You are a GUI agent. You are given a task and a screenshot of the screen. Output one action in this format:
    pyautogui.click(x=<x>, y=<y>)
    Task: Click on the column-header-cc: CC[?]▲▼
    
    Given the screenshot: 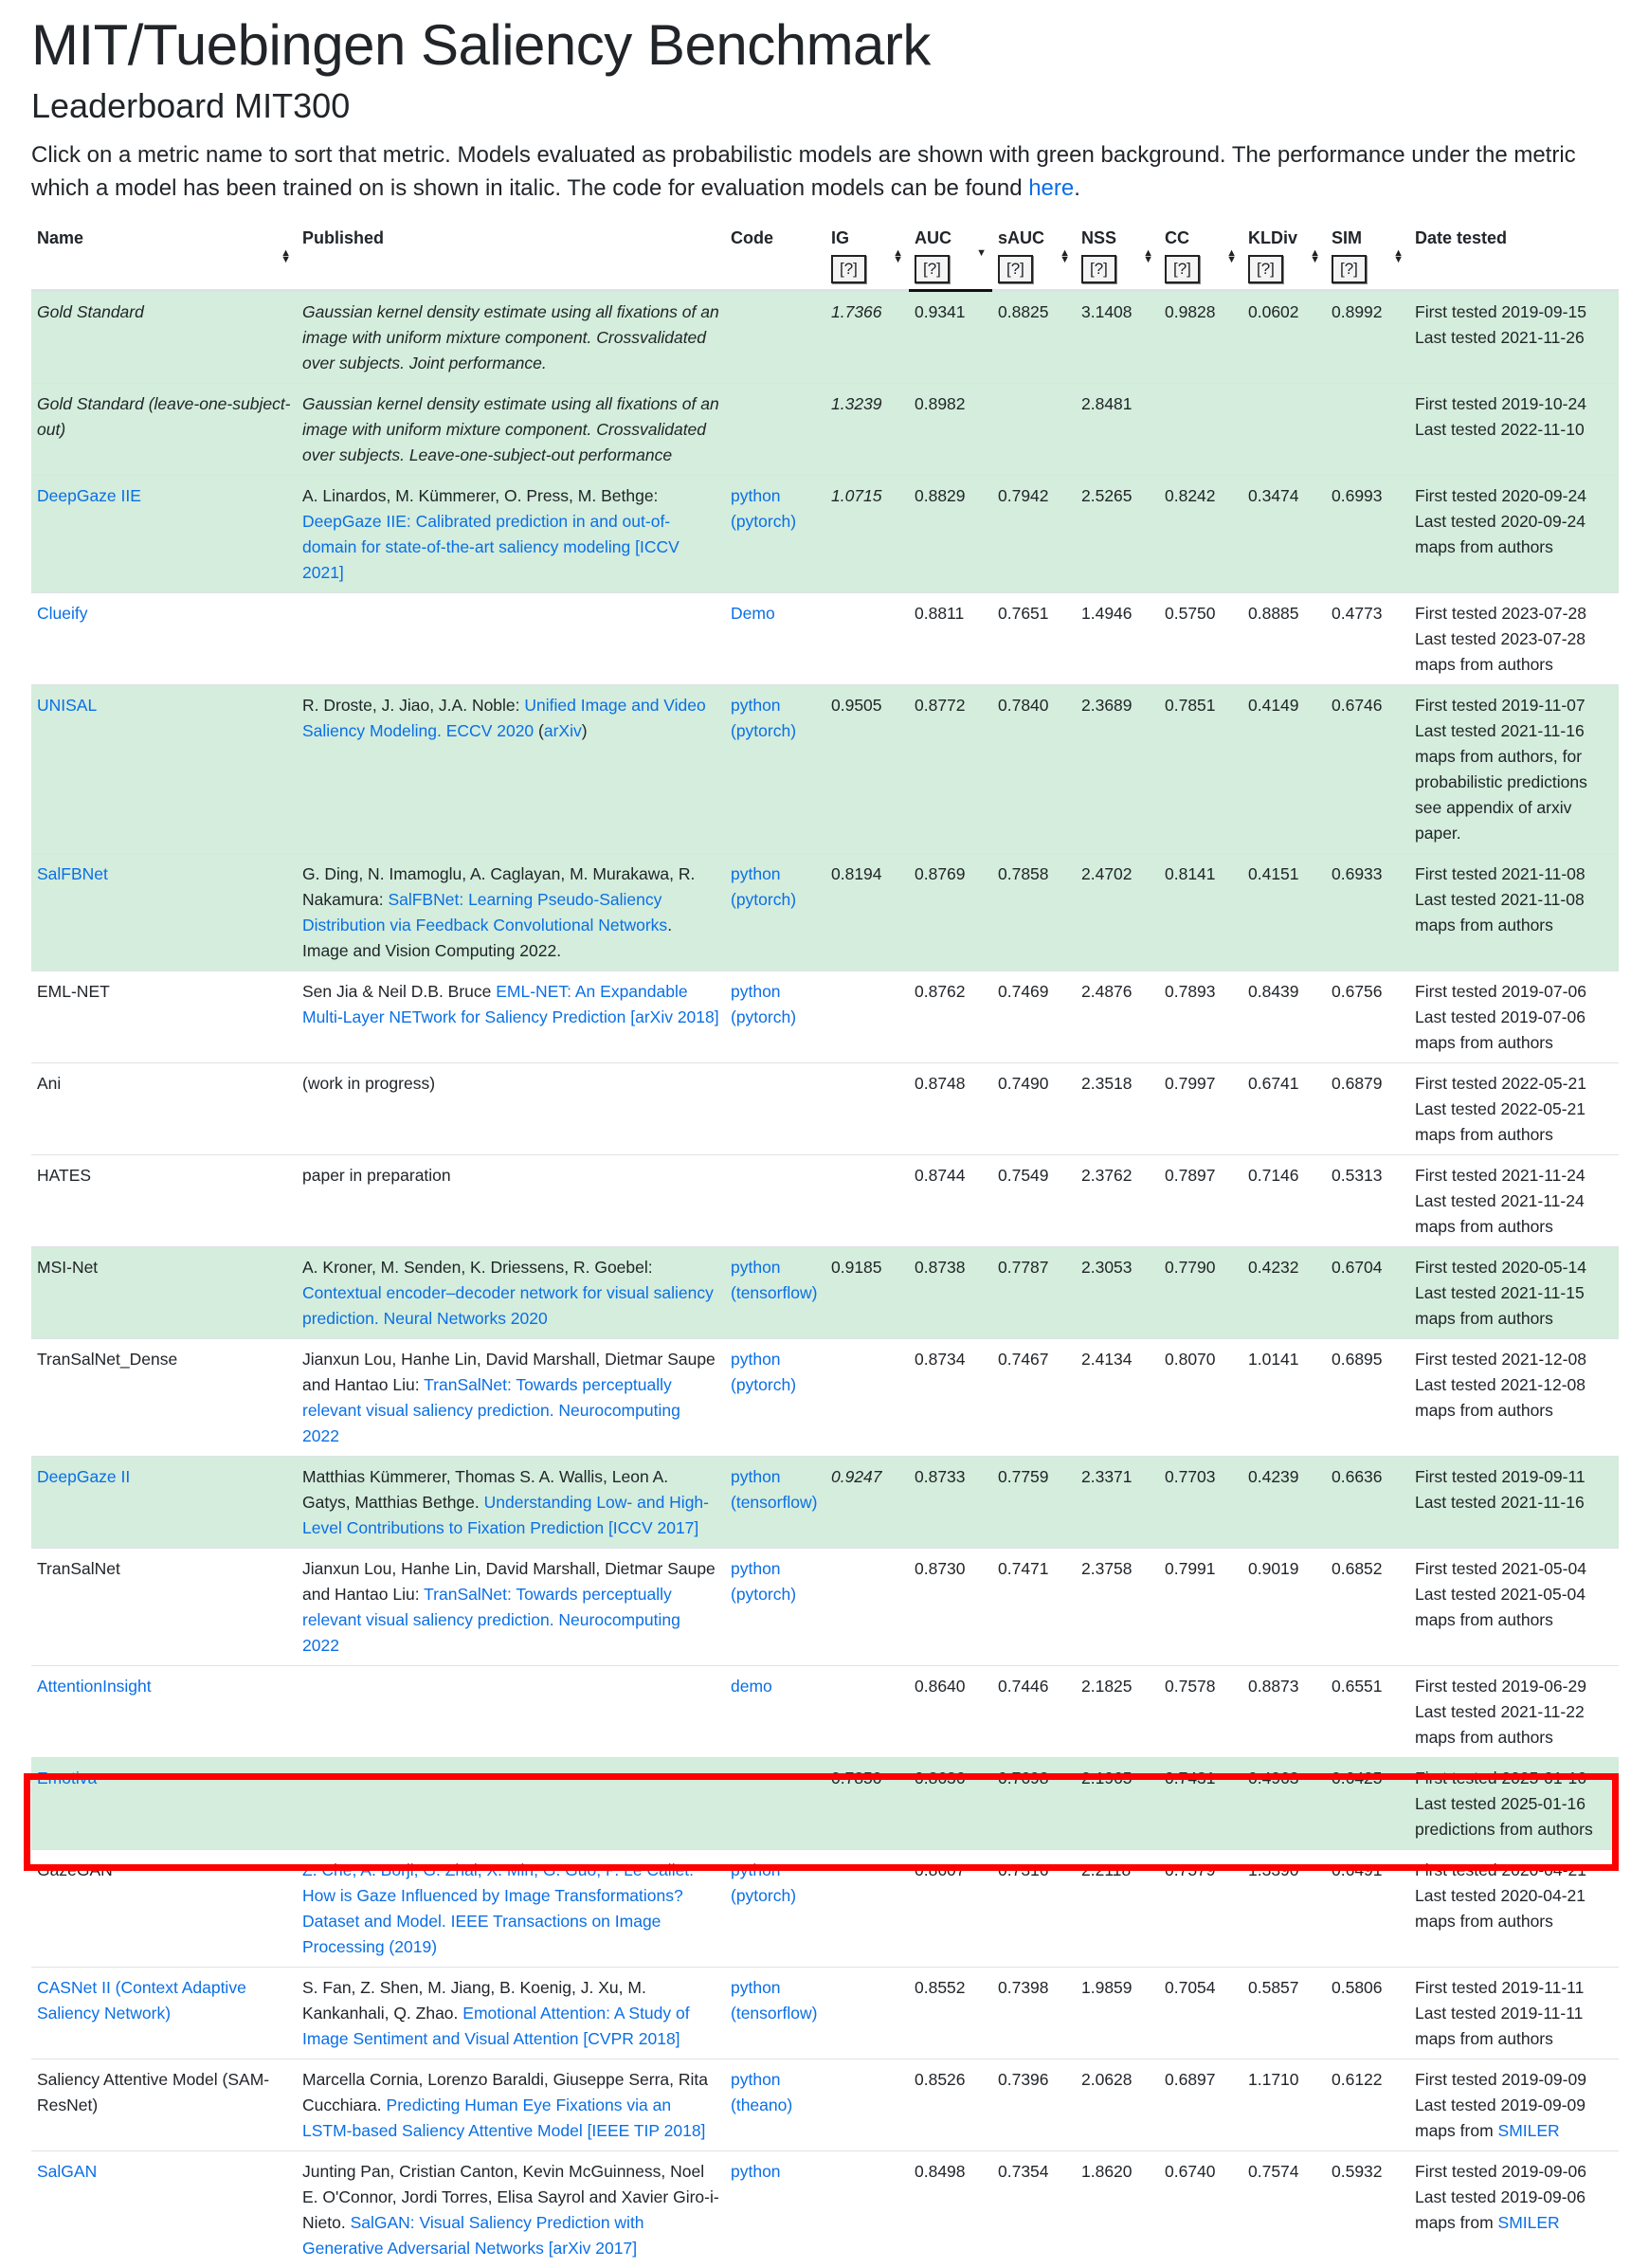 What is the action you would take?
    pyautogui.click(x=1200, y=254)
    